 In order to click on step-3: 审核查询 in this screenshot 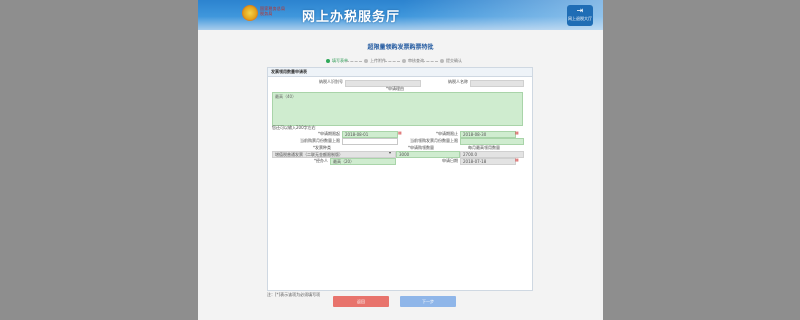, I will do `click(413, 61)`.